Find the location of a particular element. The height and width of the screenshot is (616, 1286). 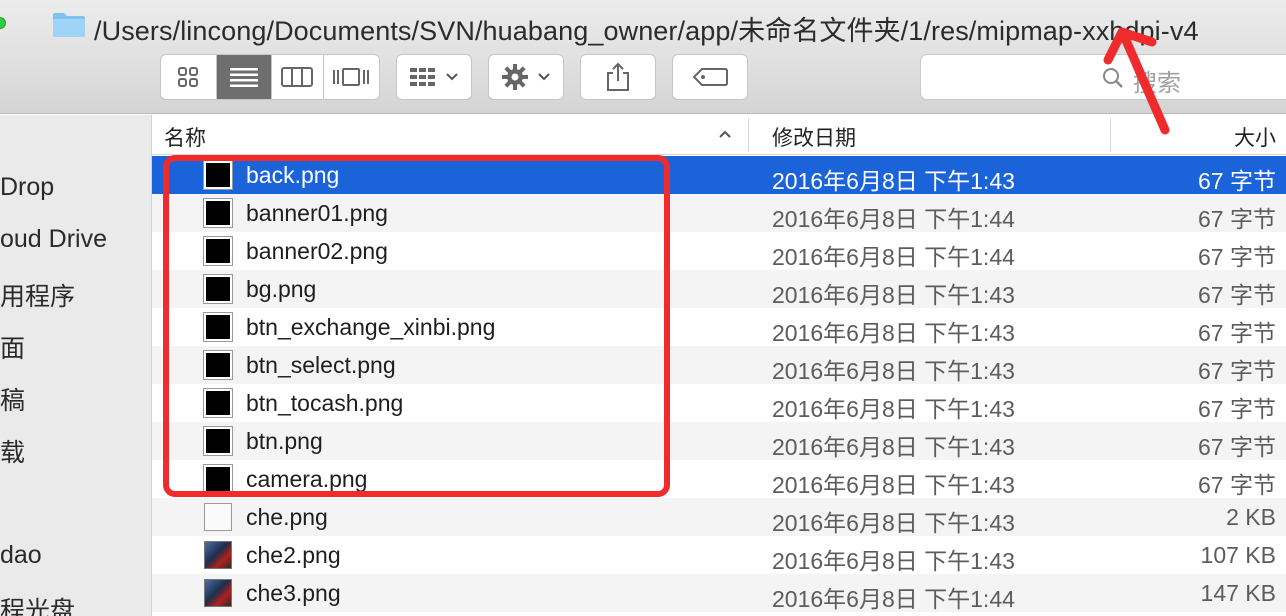

folder-icon is located at coordinates (69, 25).